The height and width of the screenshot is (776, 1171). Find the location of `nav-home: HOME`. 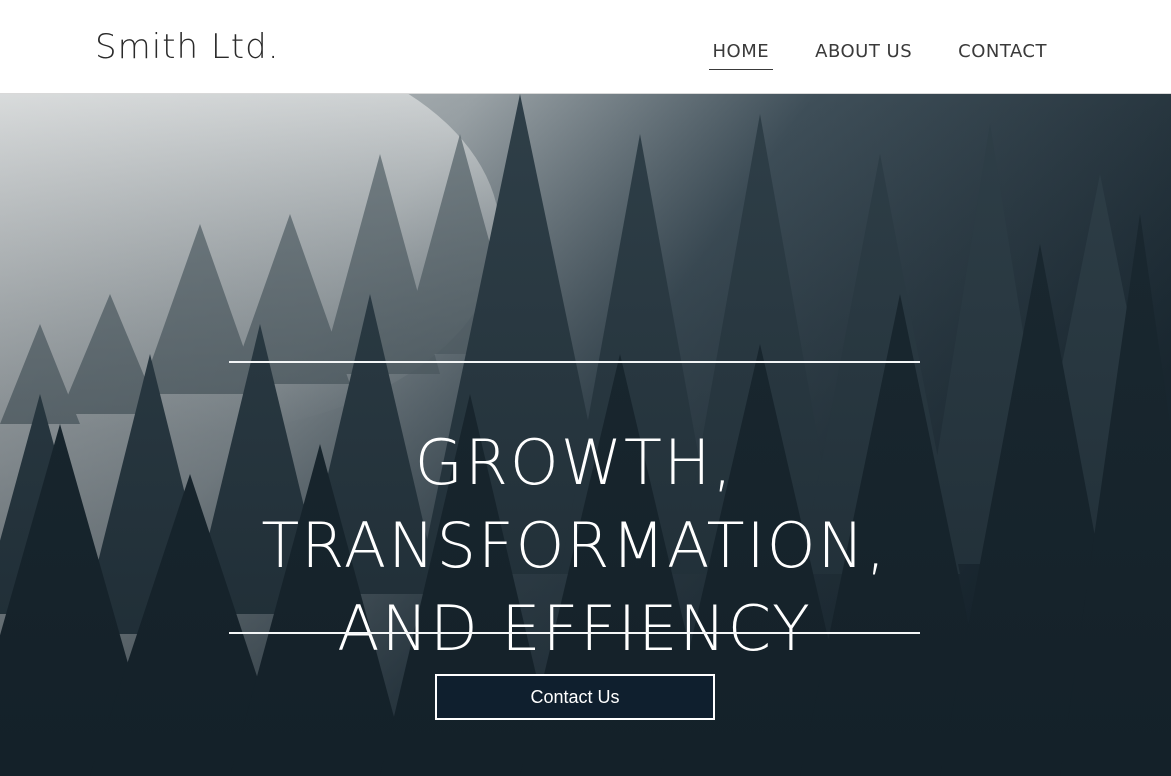

nav-home: HOME is located at coordinates (741, 55).